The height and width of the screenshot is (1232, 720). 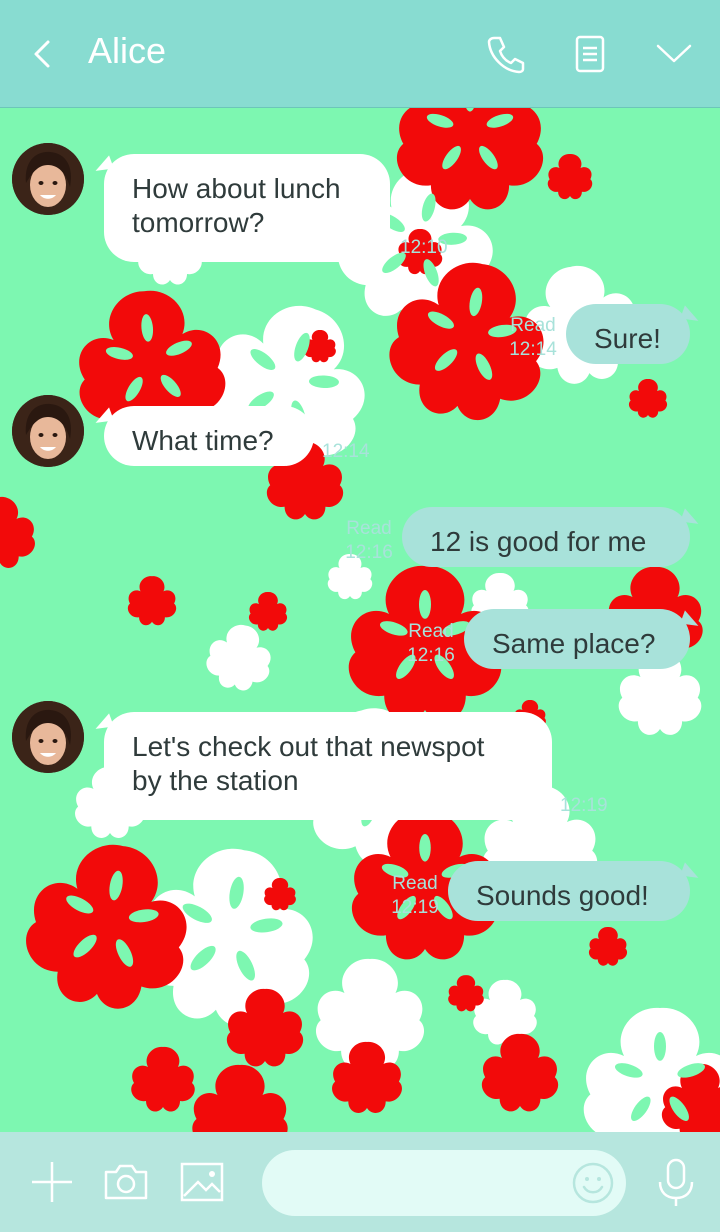 What do you see at coordinates (590, 54) in the screenshot?
I see `notes-icon` at bounding box center [590, 54].